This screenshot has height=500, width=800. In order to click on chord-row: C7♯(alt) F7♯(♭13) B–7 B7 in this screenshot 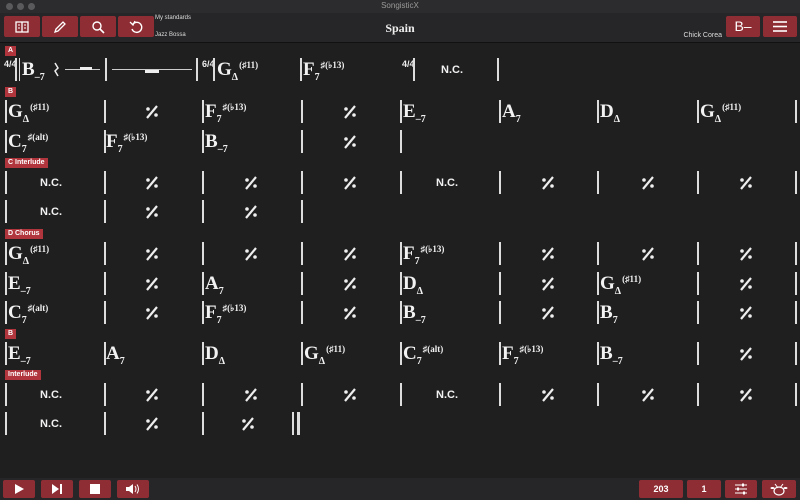, I will do `click(400, 314)`.